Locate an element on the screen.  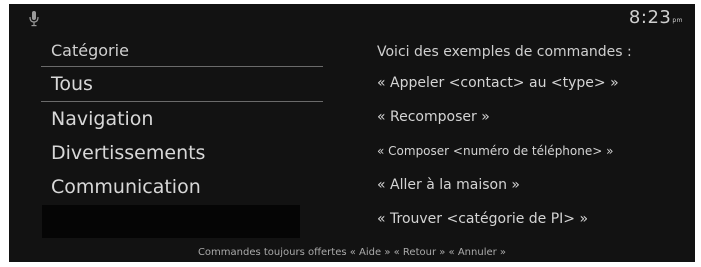
example-command: « Aller à la maison » is located at coordinates (448, 185).